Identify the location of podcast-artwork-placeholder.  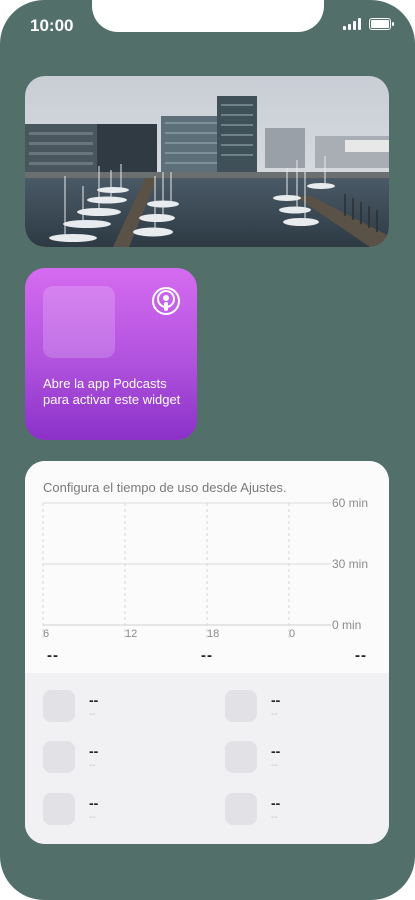
(79, 322).